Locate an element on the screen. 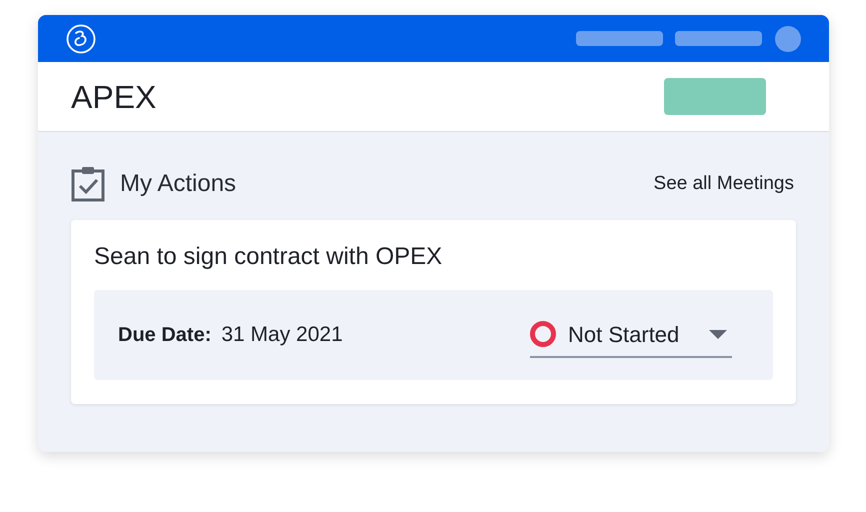 The image size is (866, 512). page-title: APEX is located at coordinates (113, 97).